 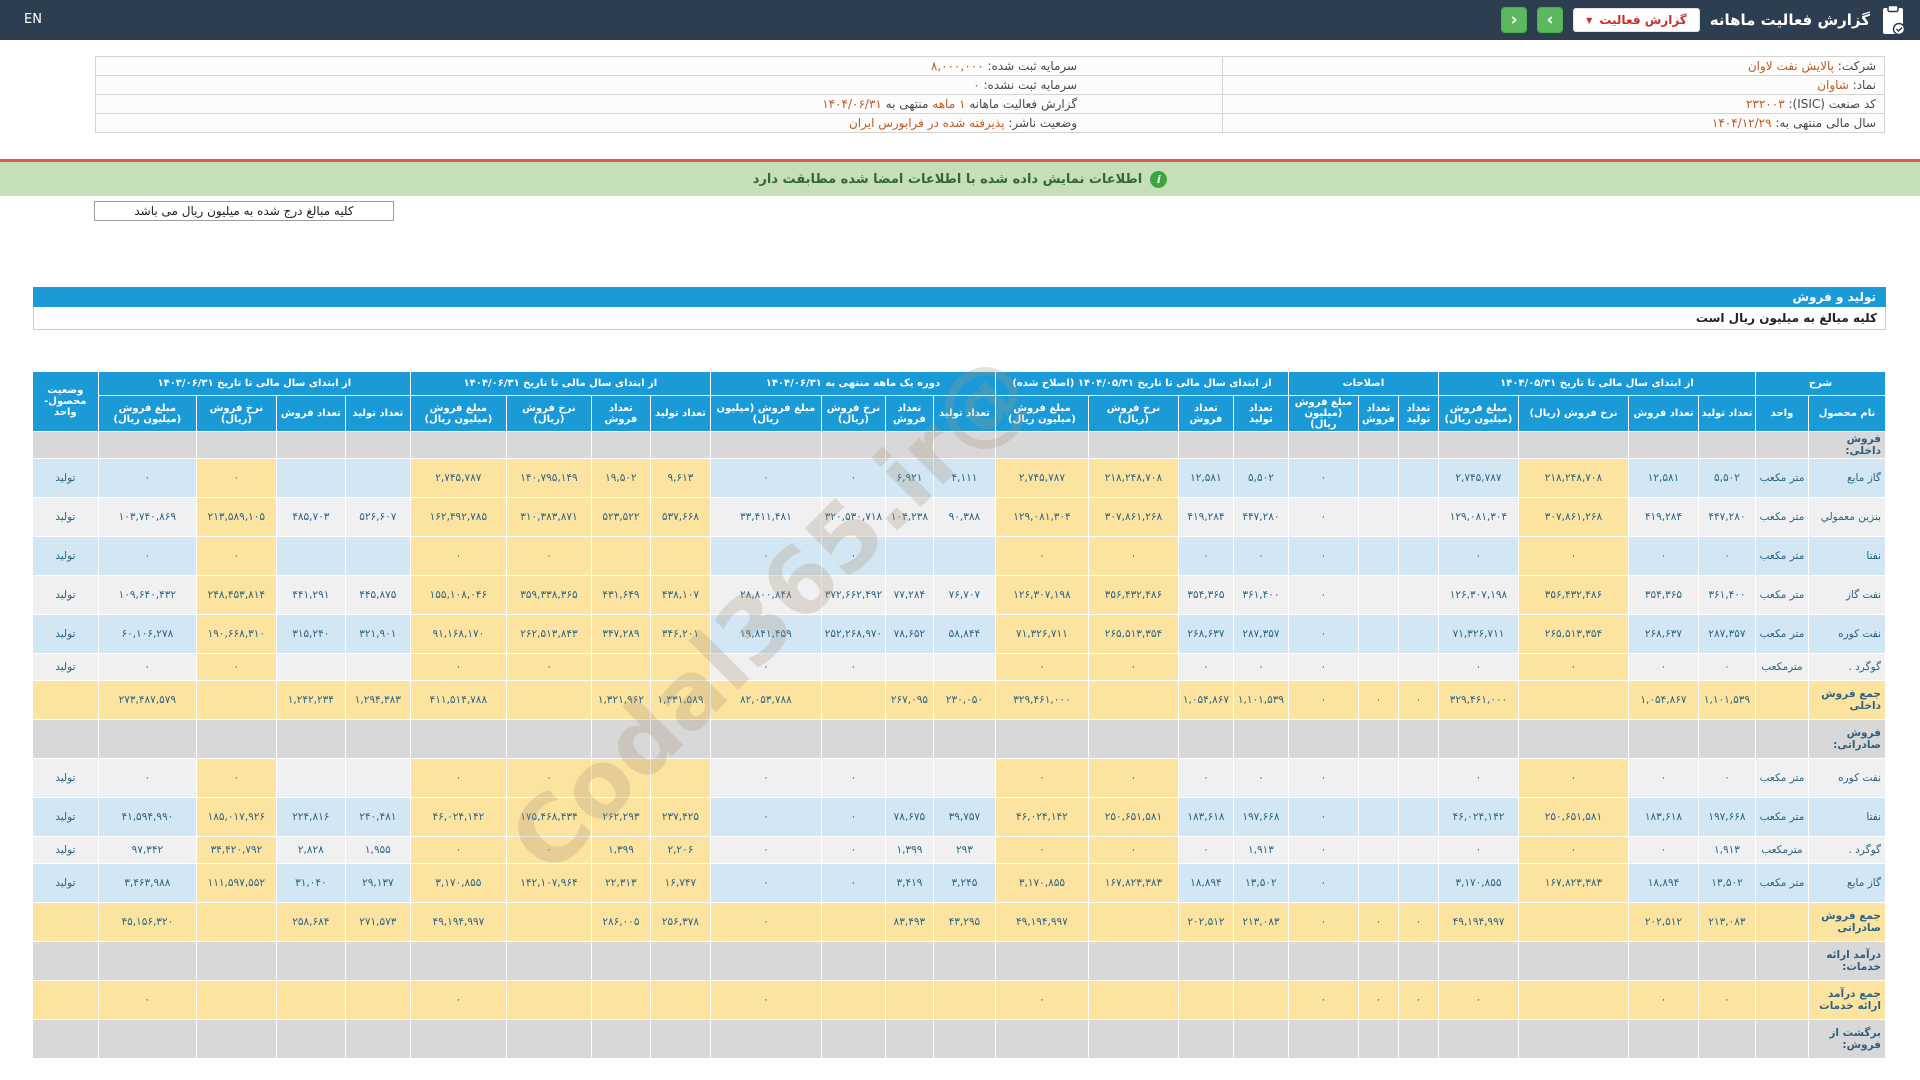 What do you see at coordinates (147, 595) in the screenshot?
I see `value-cell: ۱۰۹,۶۴۰,۴۳۲` at bounding box center [147, 595].